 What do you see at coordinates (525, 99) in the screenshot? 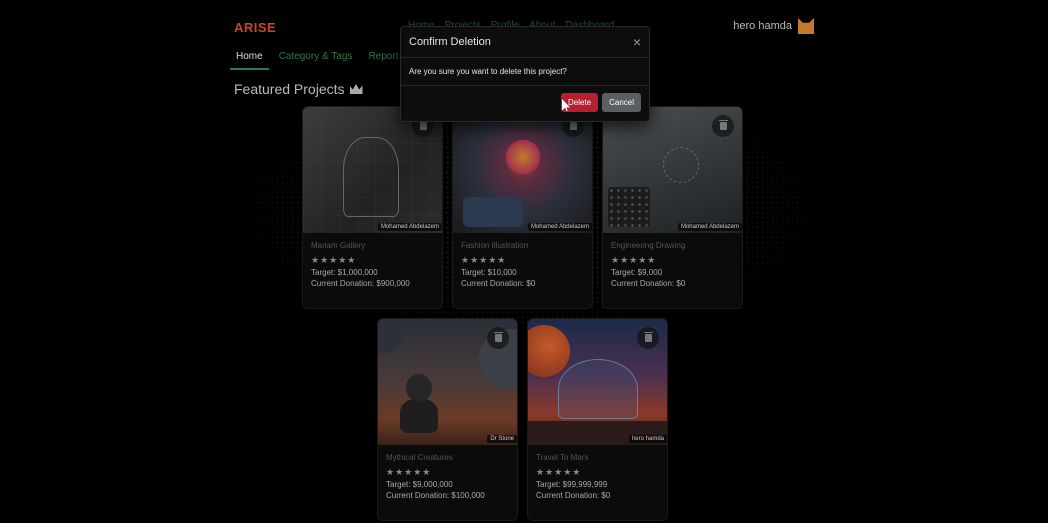
I see `modal-footer: Delete Cancel` at bounding box center [525, 99].